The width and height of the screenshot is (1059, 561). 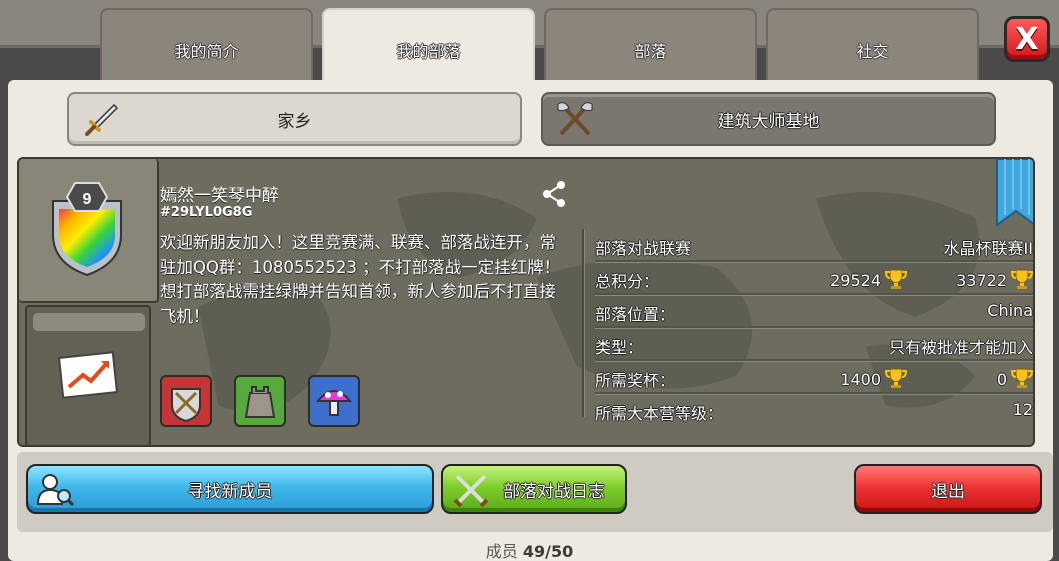 I want to click on stat-number: 1400, so click(x=860, y=379).